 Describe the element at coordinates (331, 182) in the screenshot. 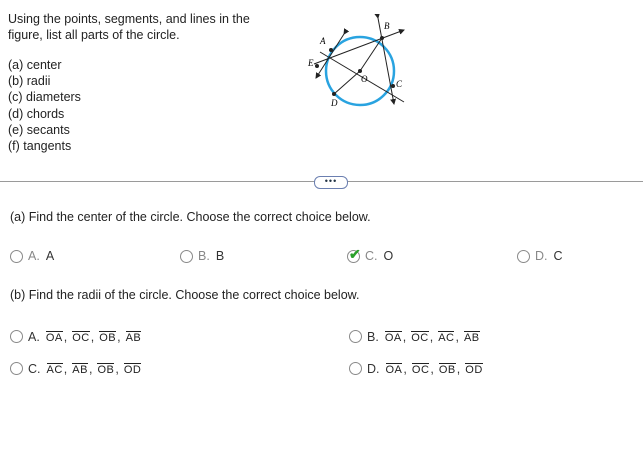

I see `expand-more-button: •••` at that location.